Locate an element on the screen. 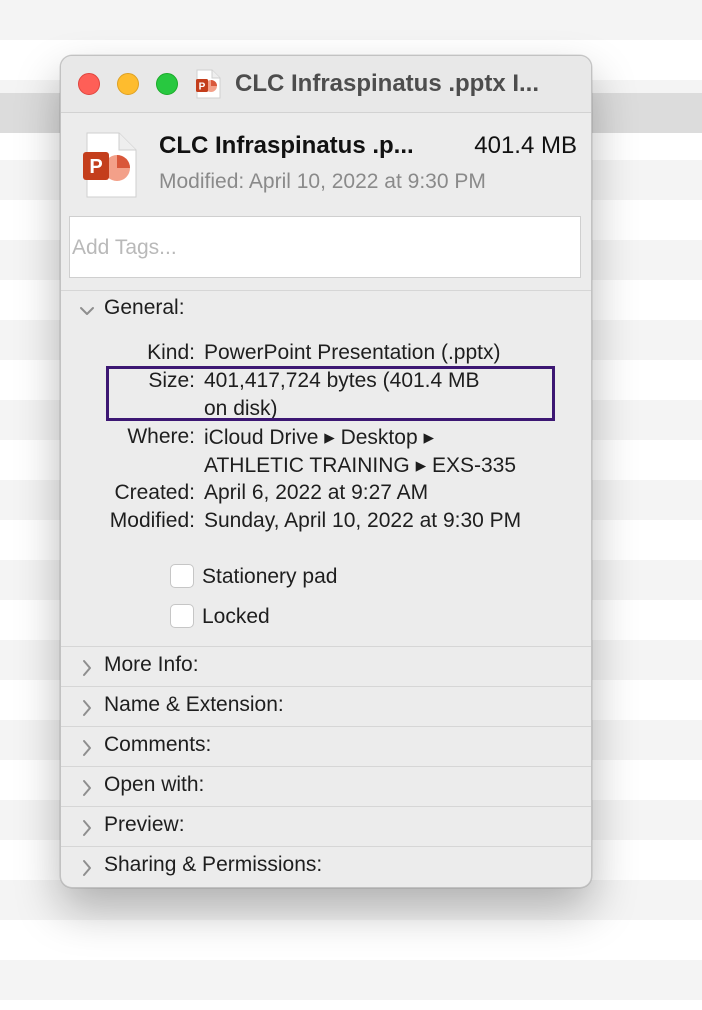 The height and width of the screenshot is (1010, 702). created-label: Created: is located at coordinates (154, 492).